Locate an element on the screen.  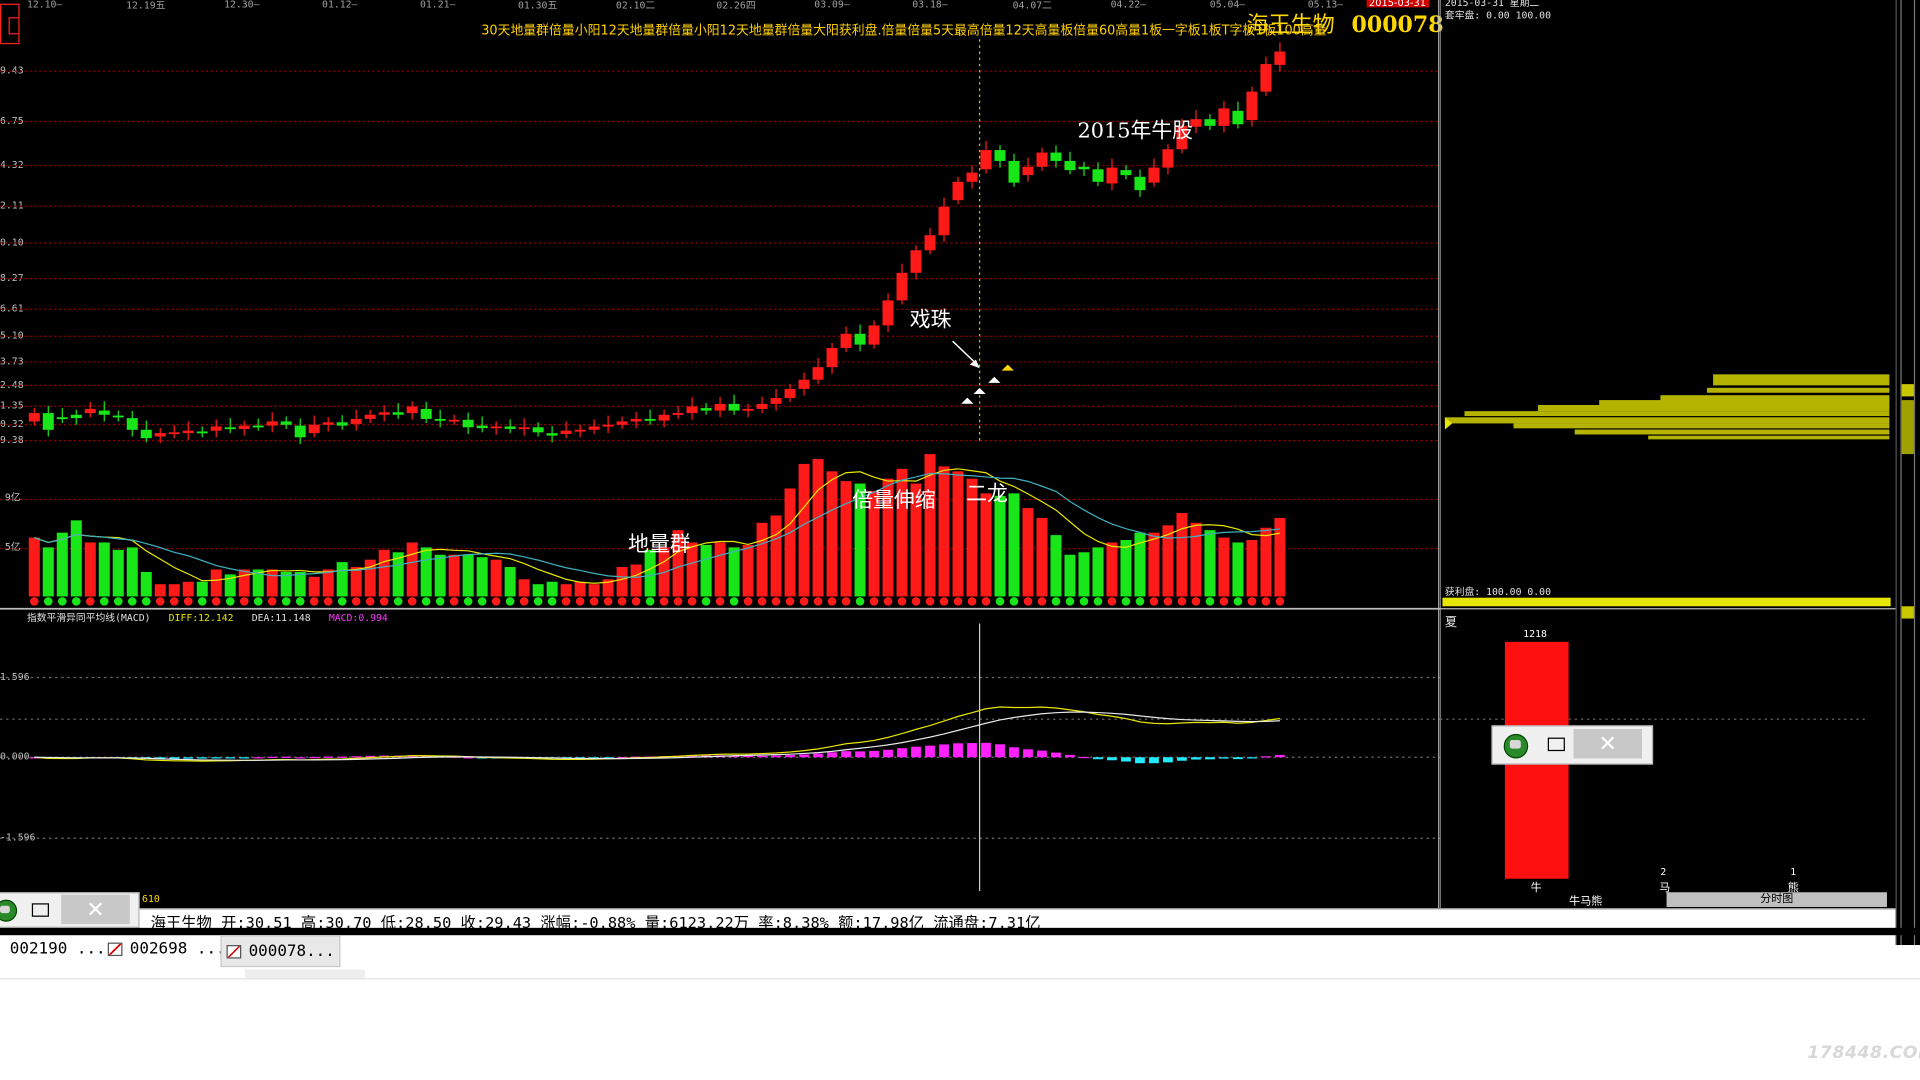
annotation-erlong: 二龙 is located at coordinates (987, 494).